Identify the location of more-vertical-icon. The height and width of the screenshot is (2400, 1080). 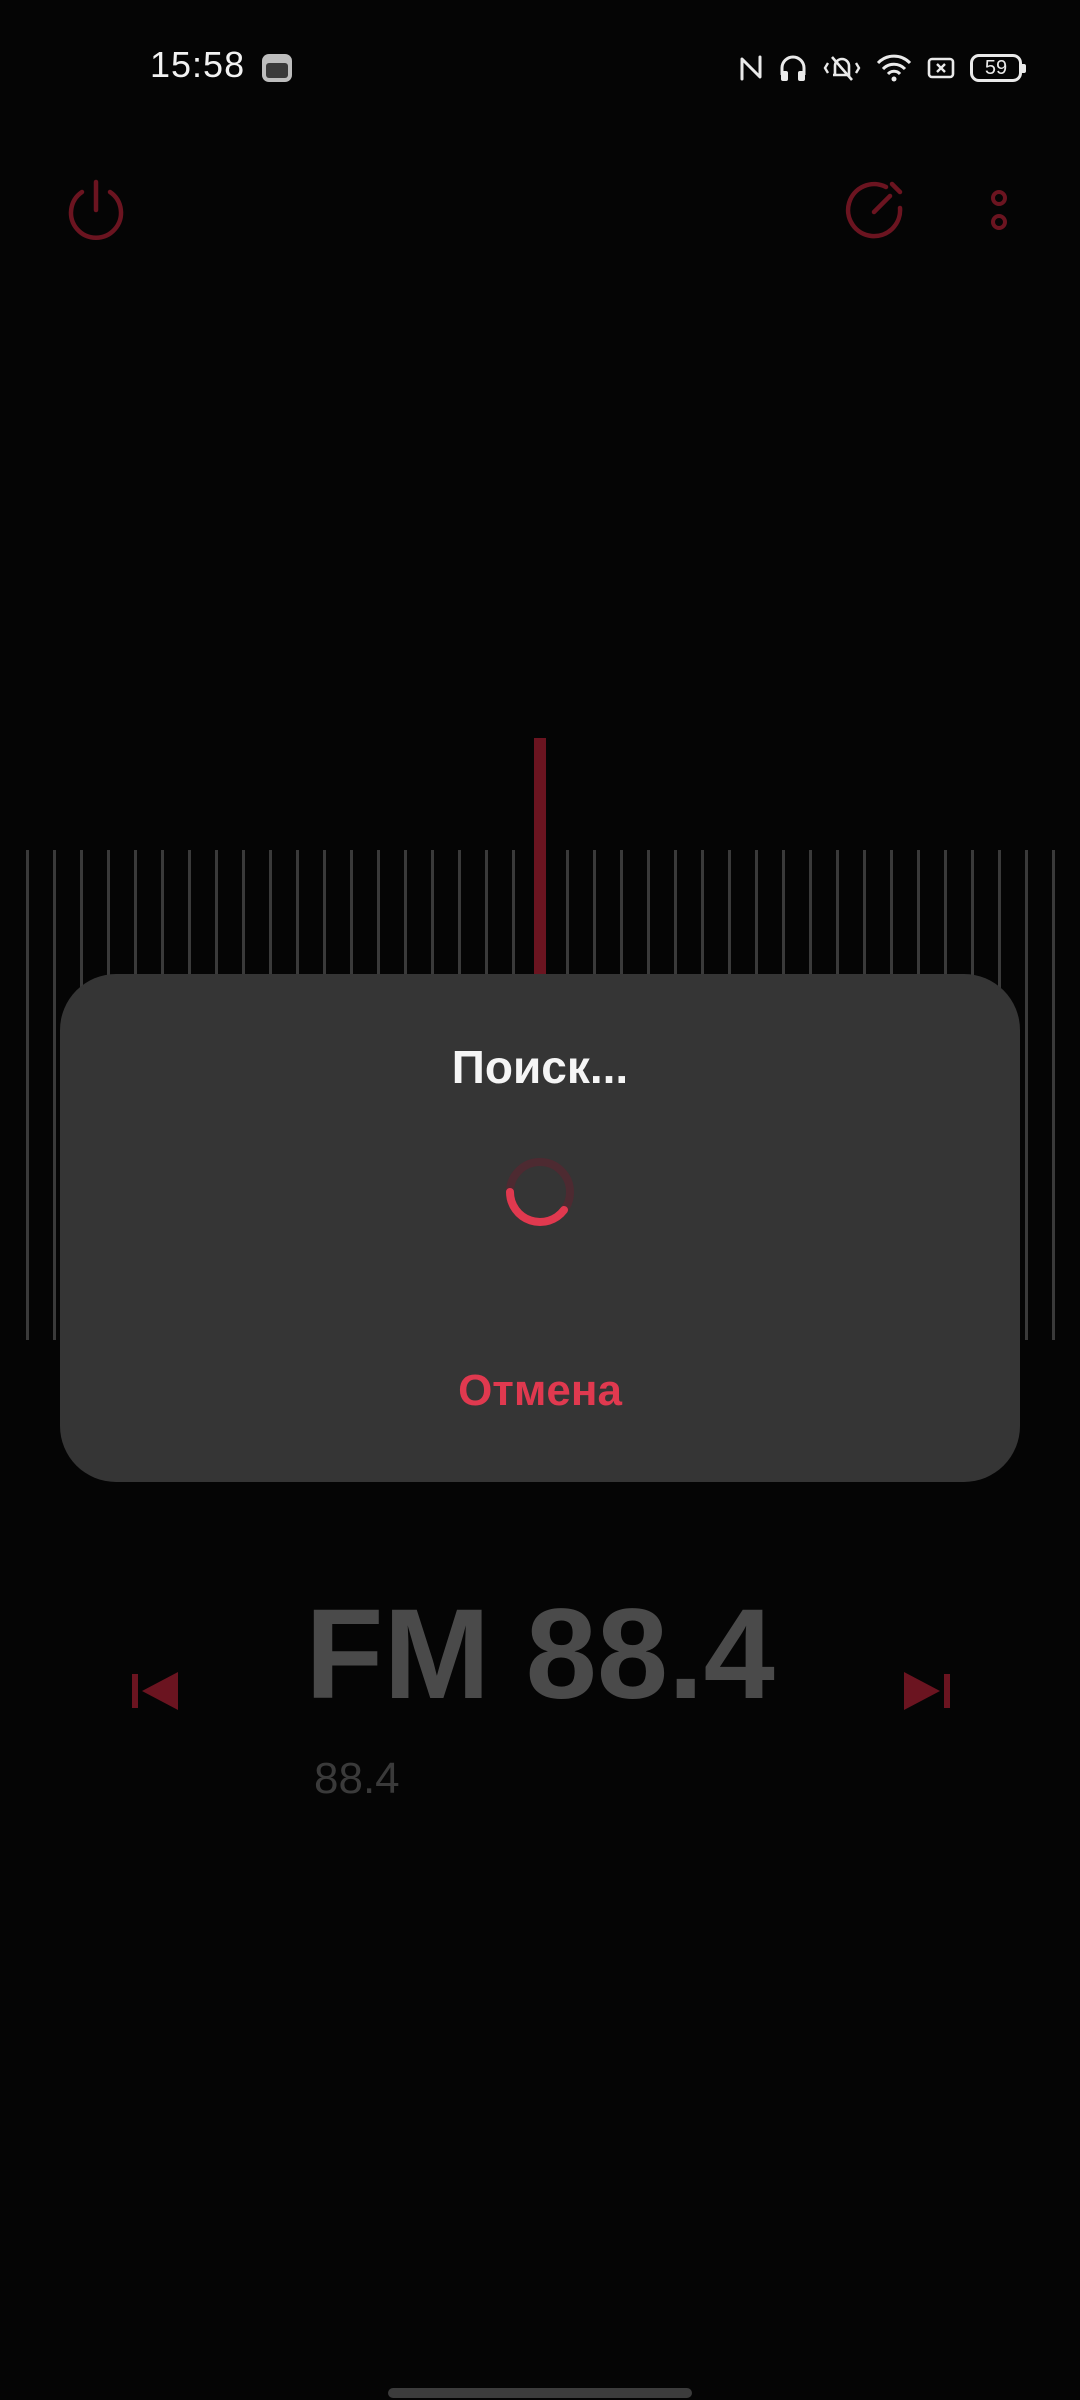
(999, 210).